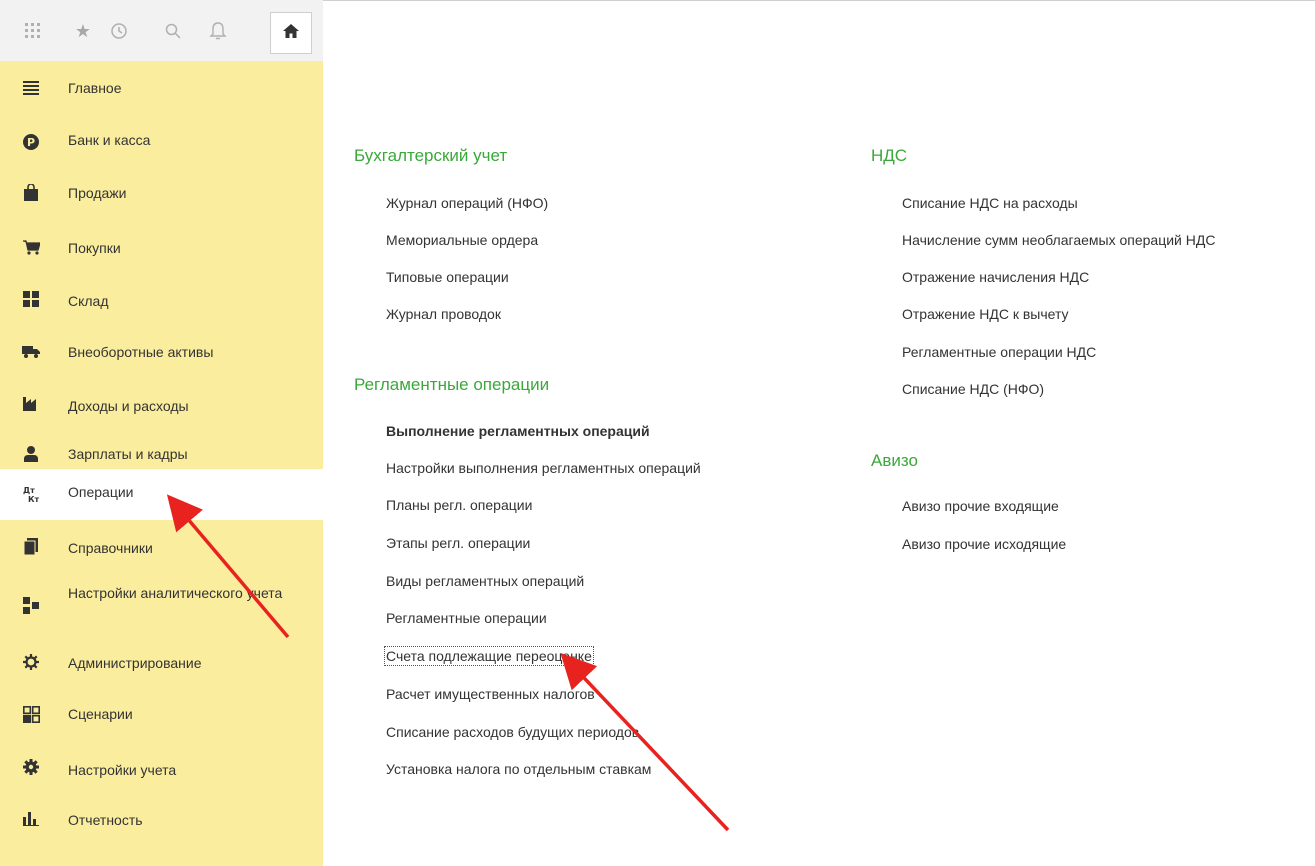 This screenshot has width=1315, height=866. What do you see at coordinates (101, 492) in the screenshot?
I see `sidebar-item-label: Операции` at bounding box center [101, 492].